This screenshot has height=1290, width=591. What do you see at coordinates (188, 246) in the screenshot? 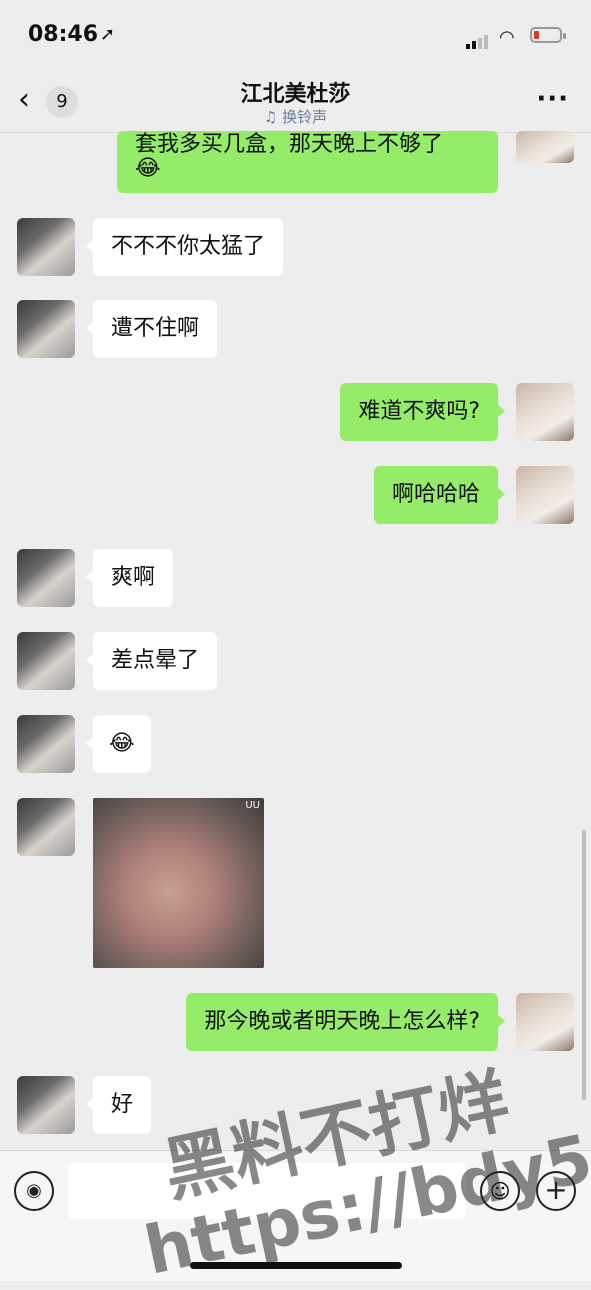
I see `message-text: 不不不你太猛了` at bounding box center [188, 246].